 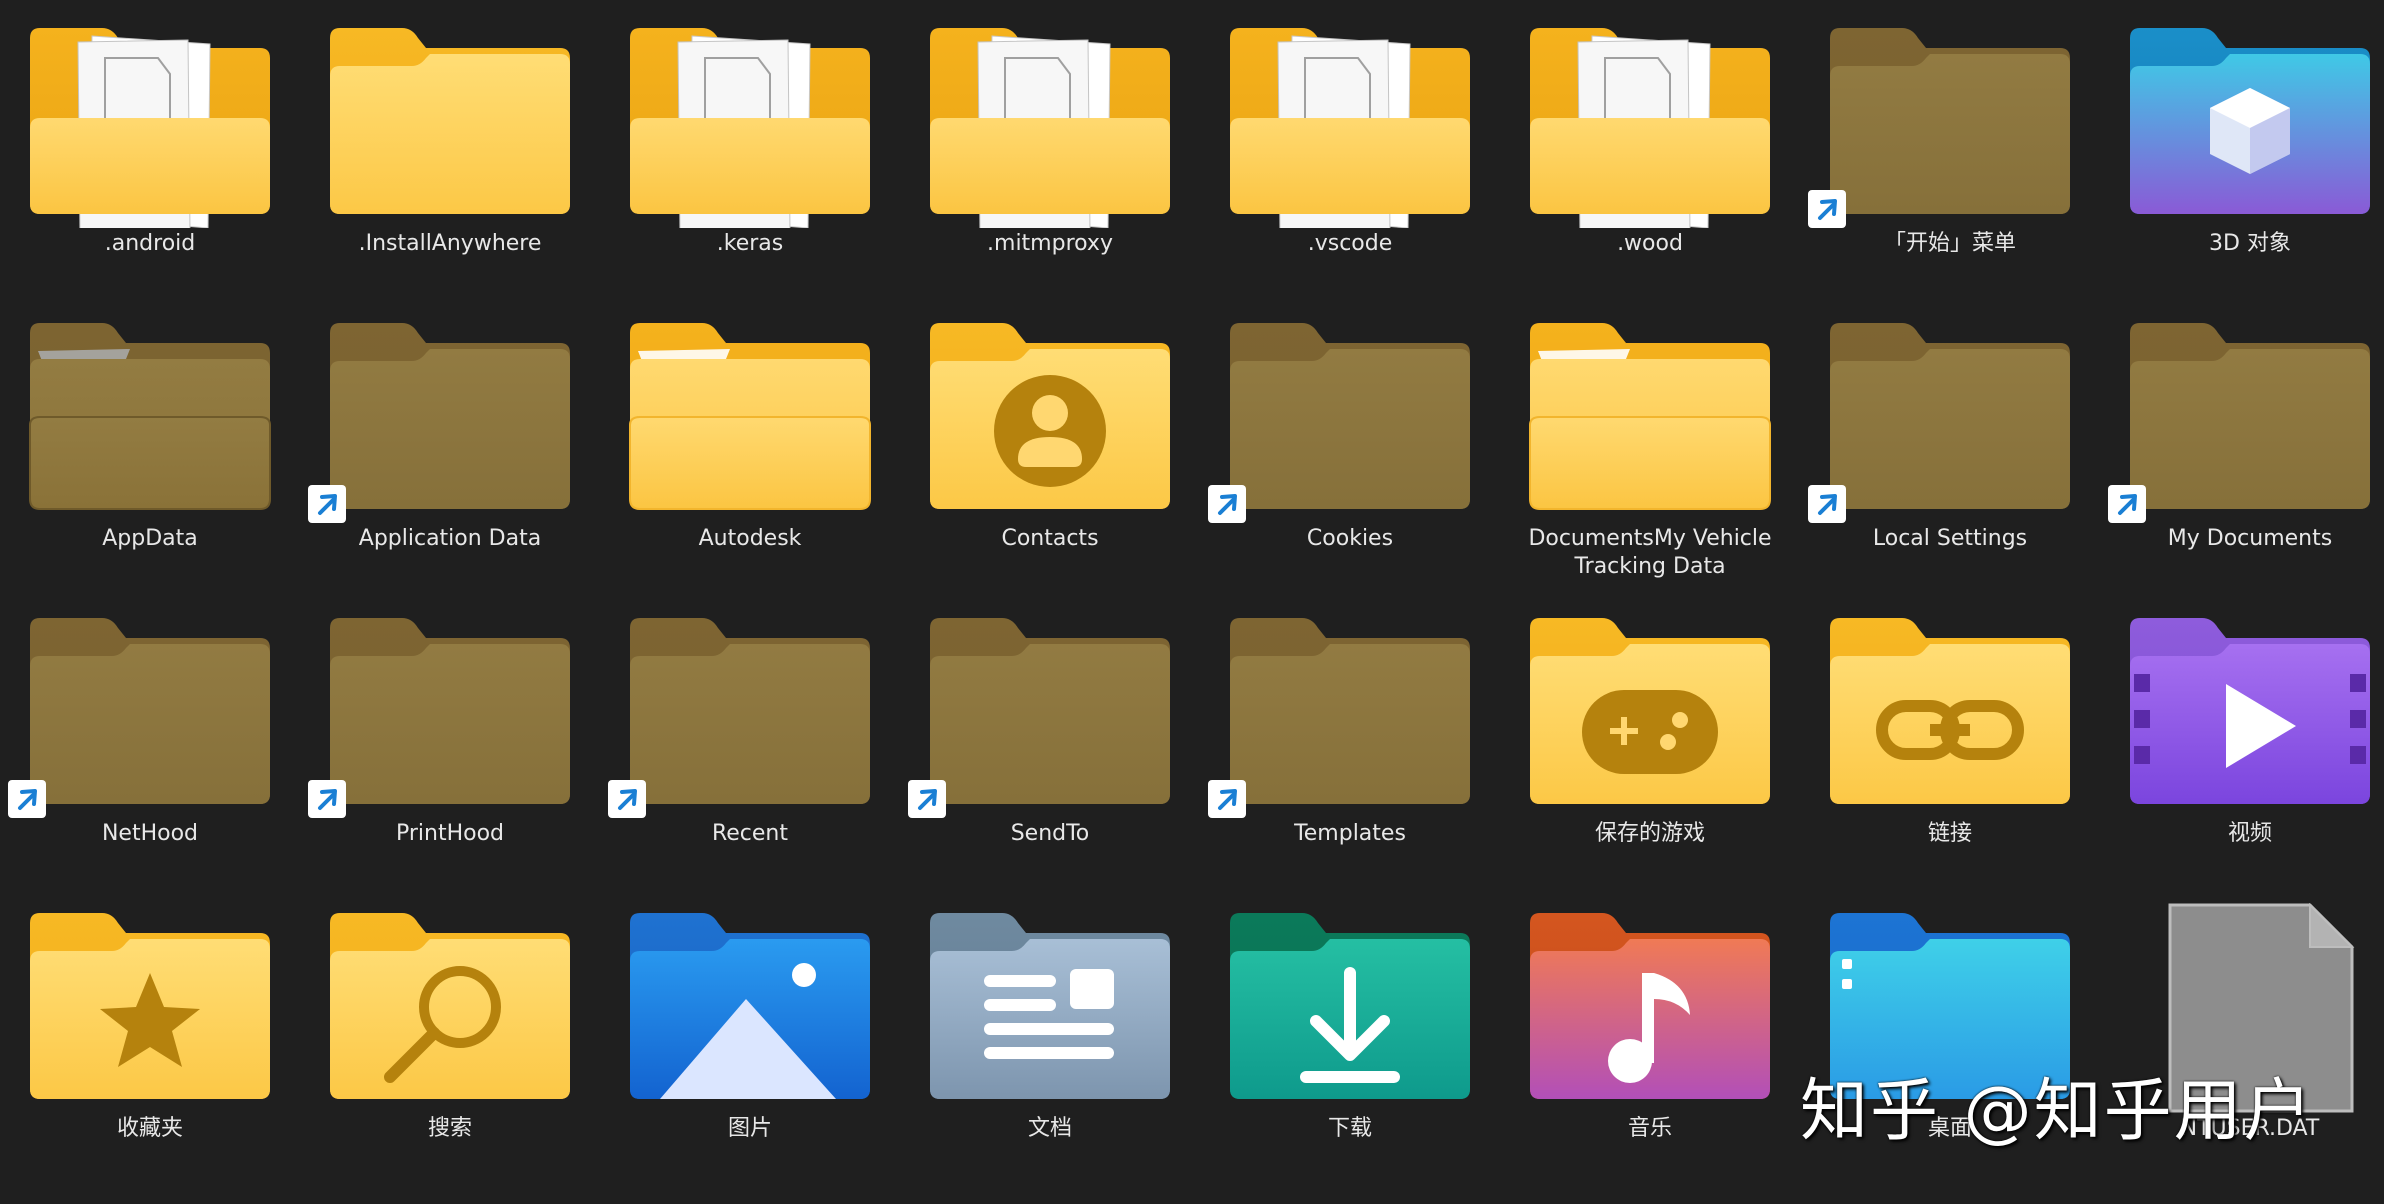 I want to click on file-item-label: 下载, so click(x=1349, y=1128).